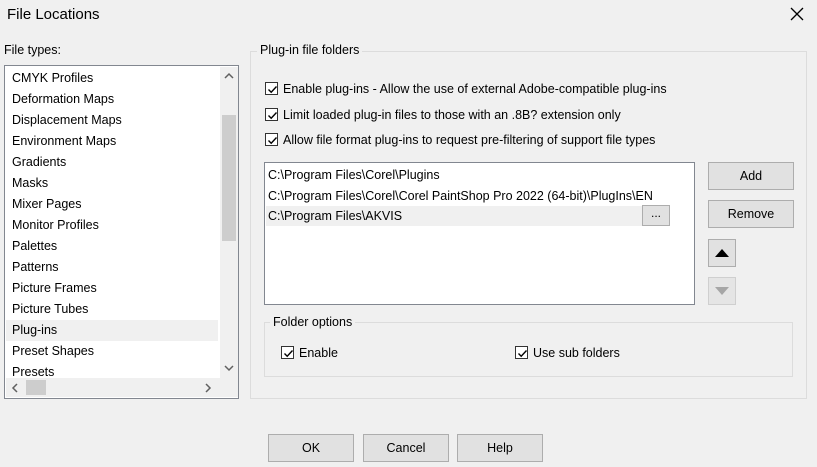 The width and height of the screenshot is (817, 467). I want to click on list-item: Deformation Maps, so click(112, 99).